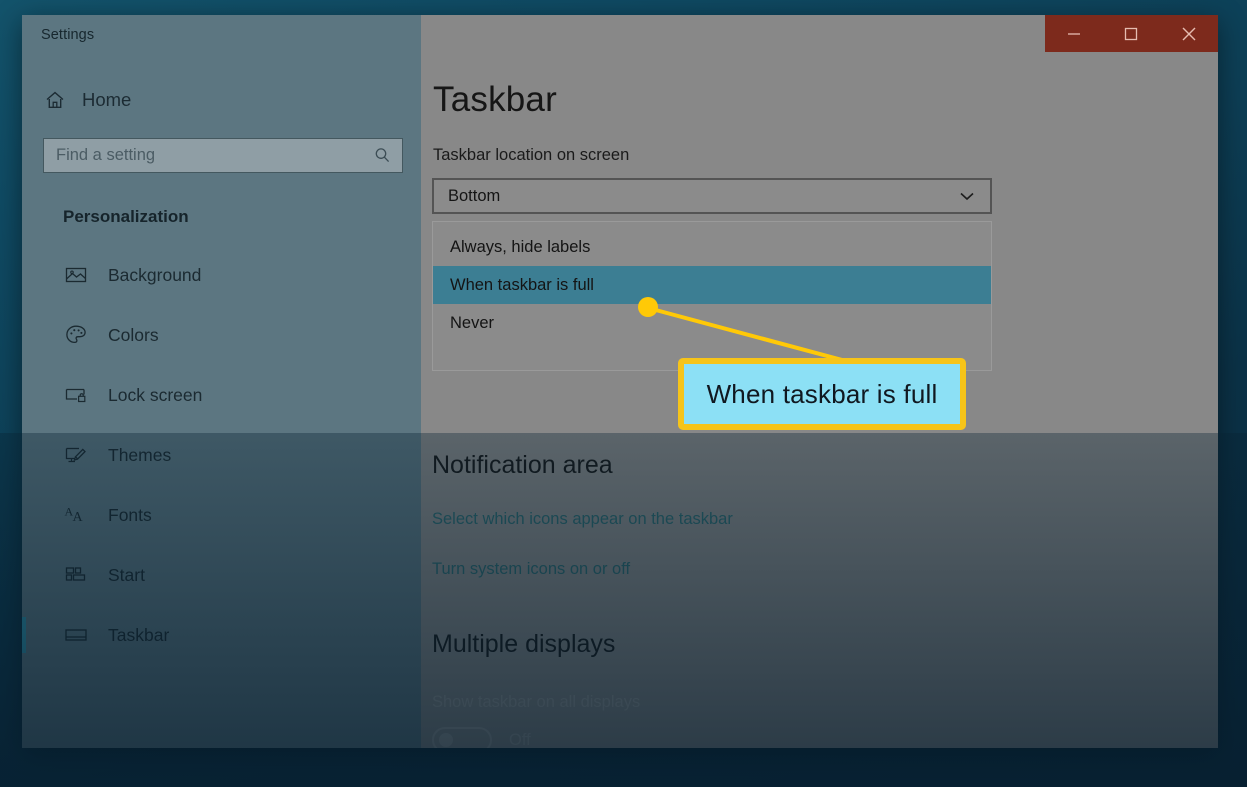  I want to click on multiple-displays-heading: Multiple displays, so click(524, 644).